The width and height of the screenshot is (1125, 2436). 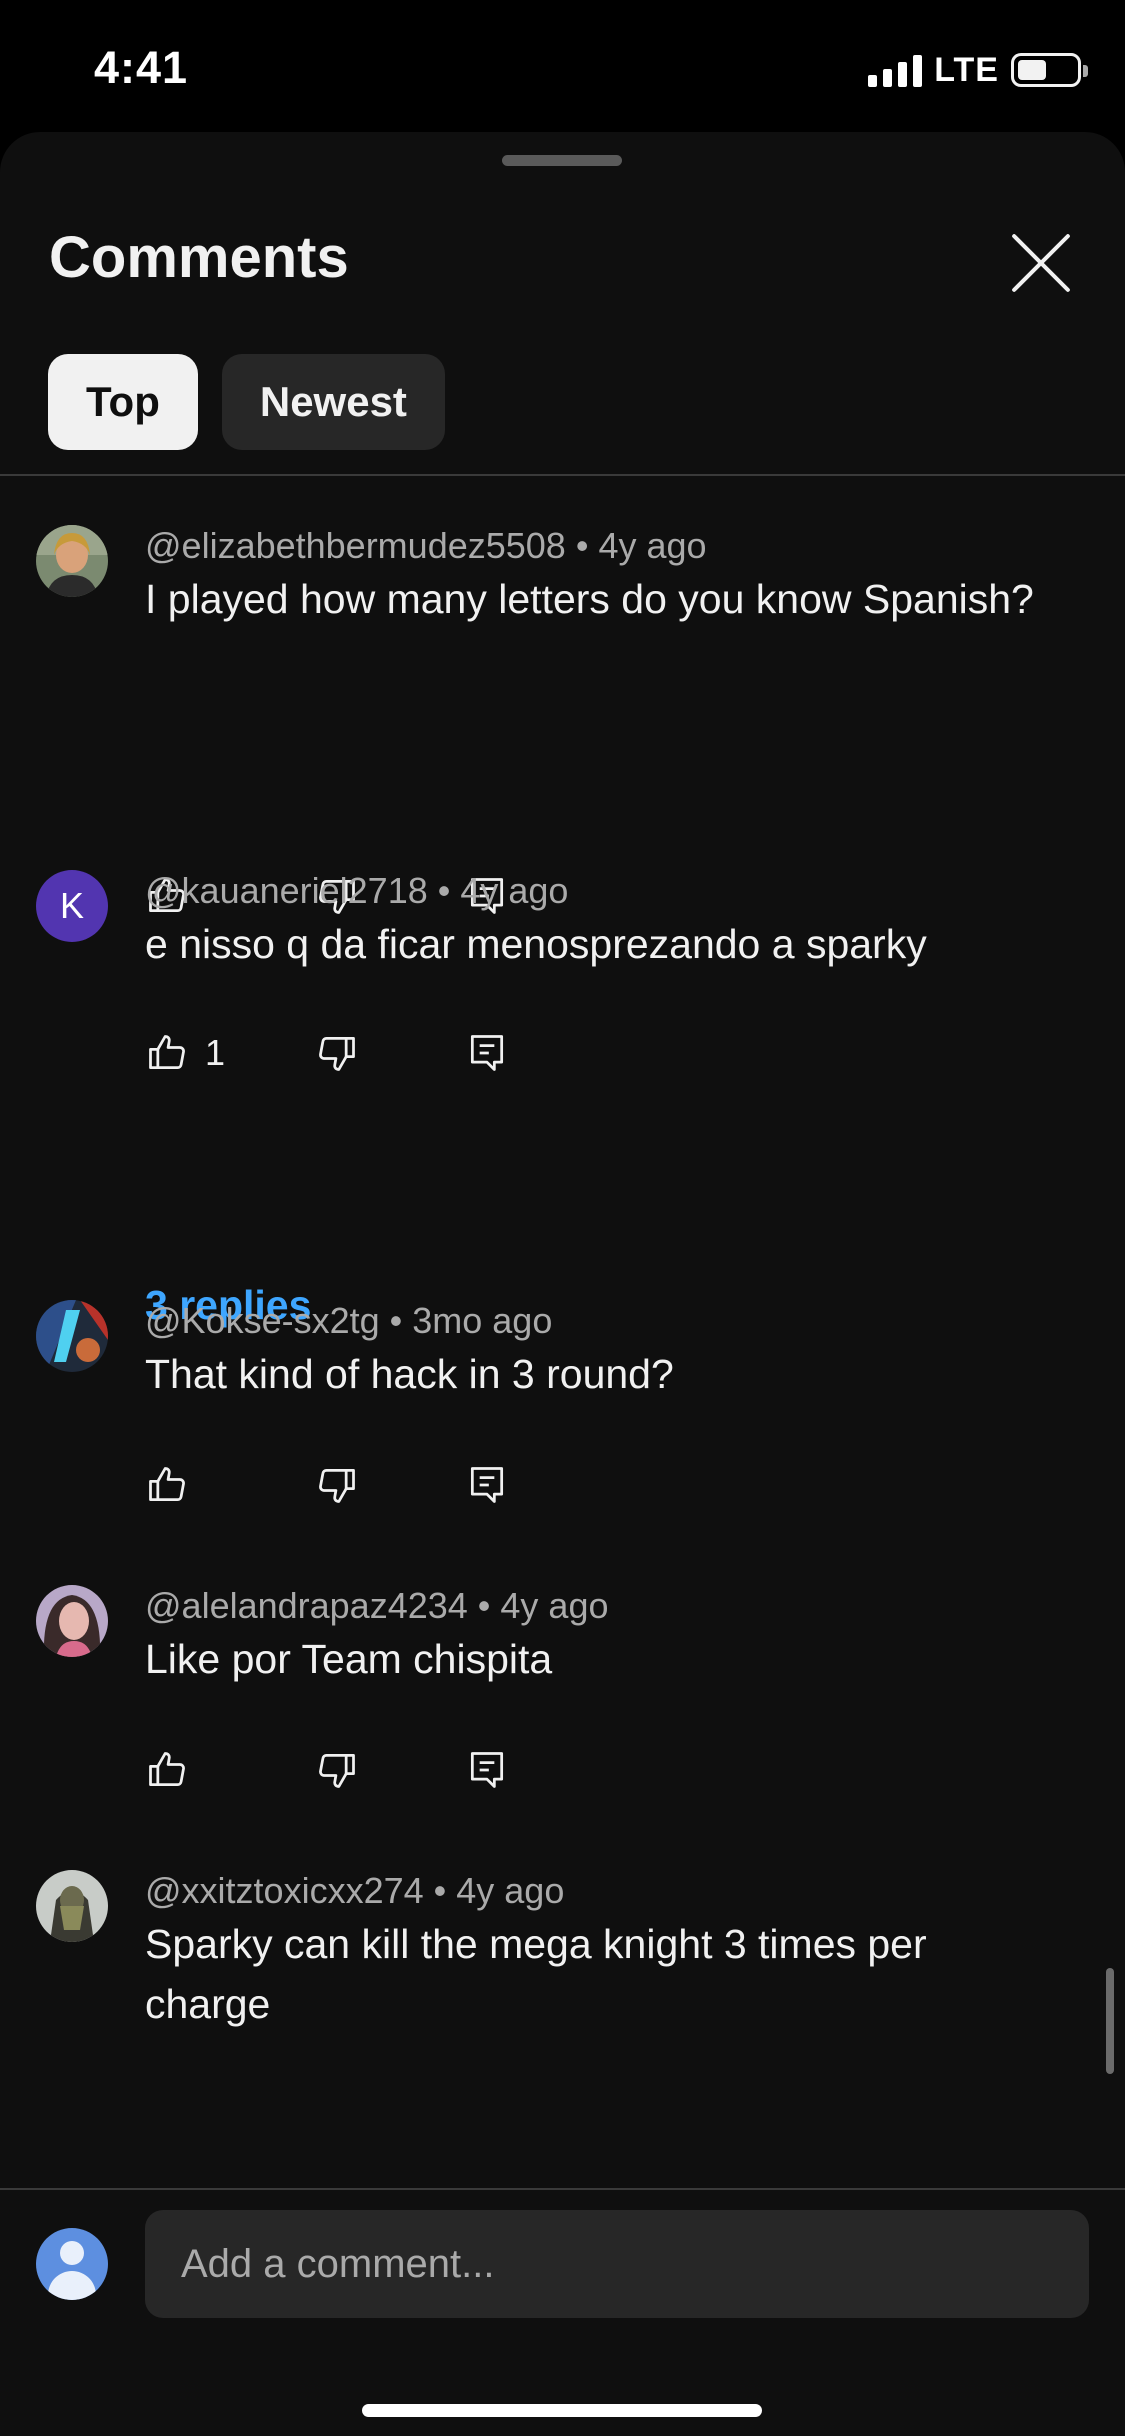 What do you see at coordinates (262, 1320) in the screenshot?
I see `comment-author: @Kokse-sx2tg` at bounding box center [262, 1320].